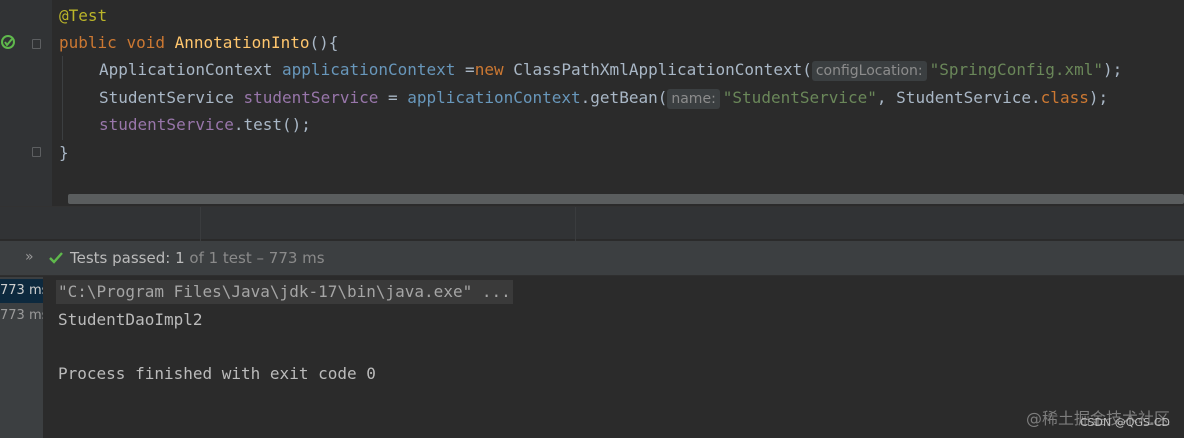 The width and height of the screenshot is (1184, 438). Describe the element at coordinates (1016, 69) in the screenshot. I see `string-token: "SpringConfig.xml"` at that location.